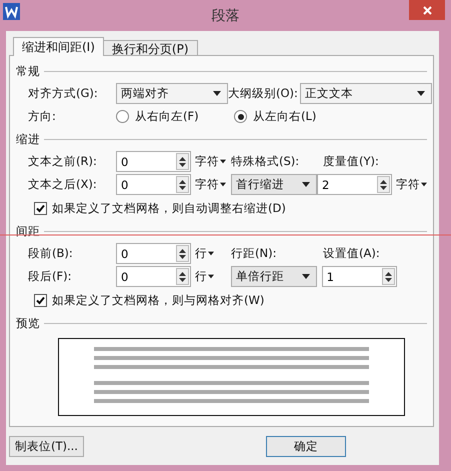 The height and width of the screenshot is (471, 451). What do you see at coordinates (306, 446) in the screenshot?
I see `ok-button: 确定` at bounding box center [306, 446].